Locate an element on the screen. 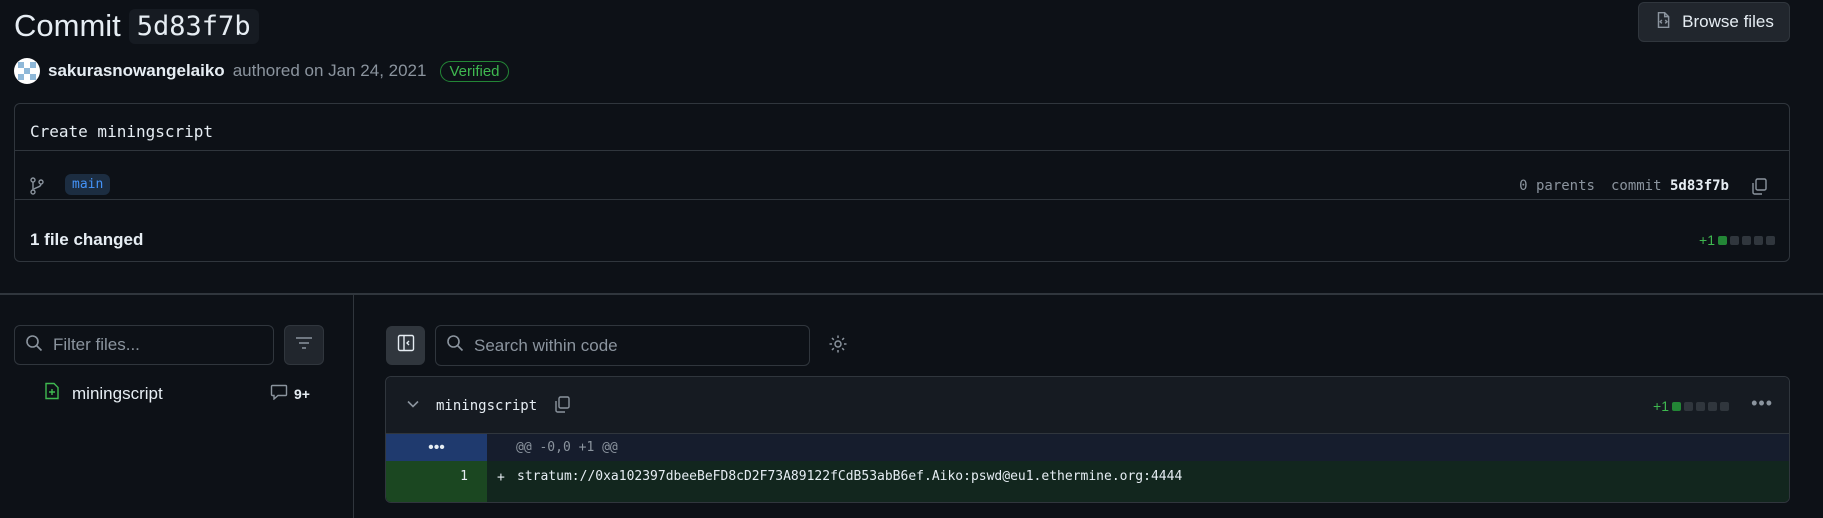 Image resolution: width=1823 pixels, height=518 pixels. more-options-icon: ••• is located at coordinates (1762, 403).